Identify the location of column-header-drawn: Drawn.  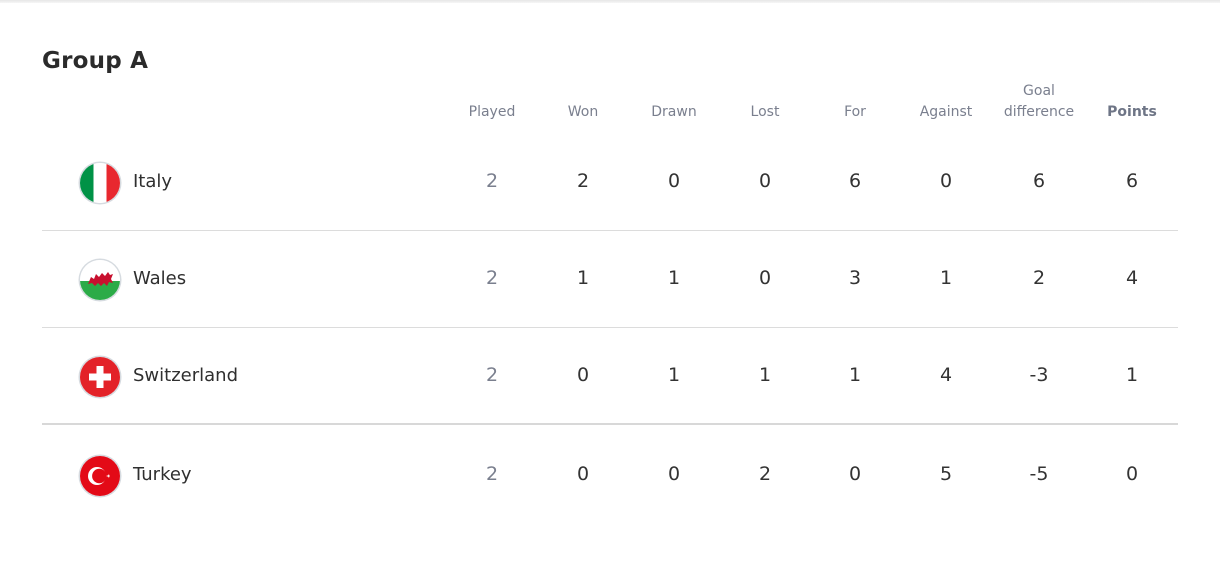
(674, 112).